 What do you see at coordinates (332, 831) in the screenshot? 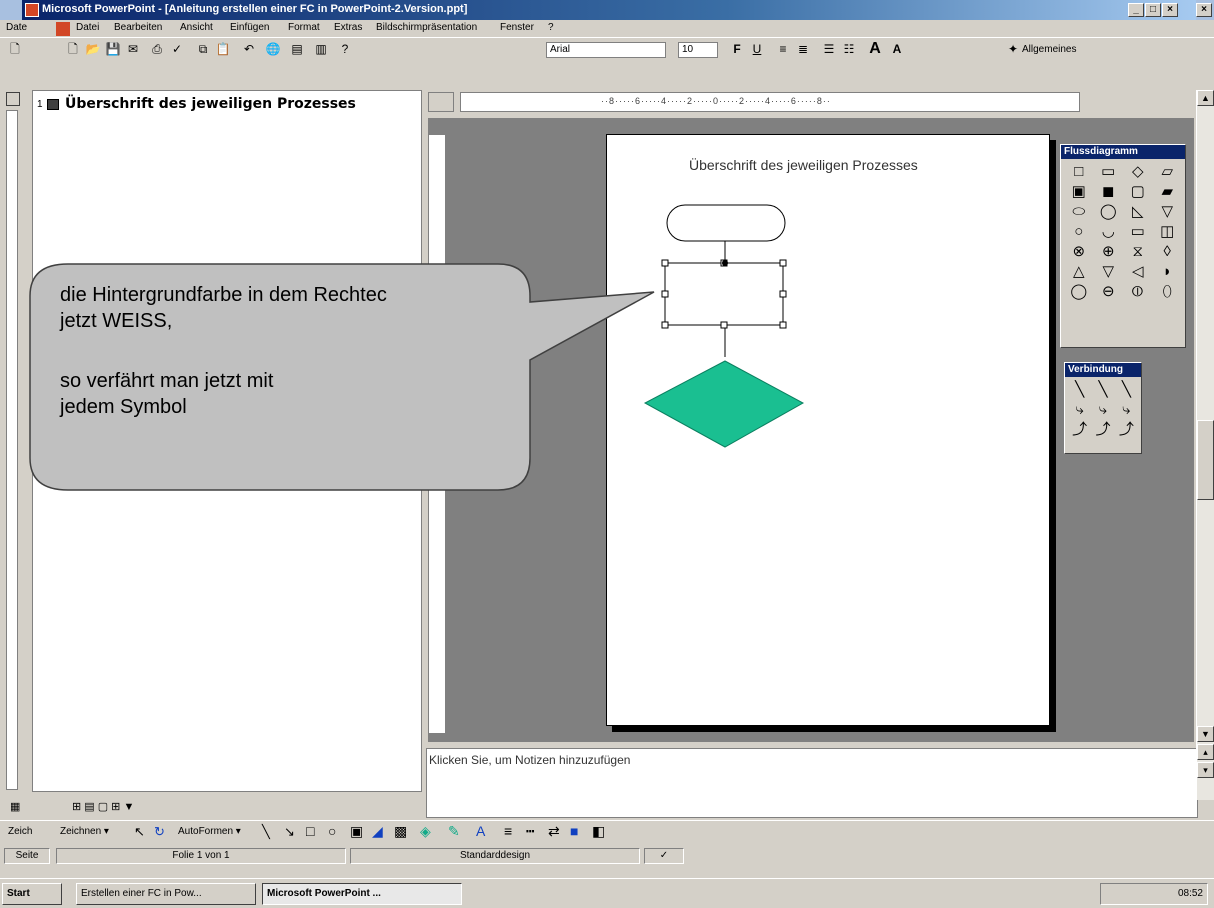
I see `oval-icon: ○` at bounding box center [332, 831].